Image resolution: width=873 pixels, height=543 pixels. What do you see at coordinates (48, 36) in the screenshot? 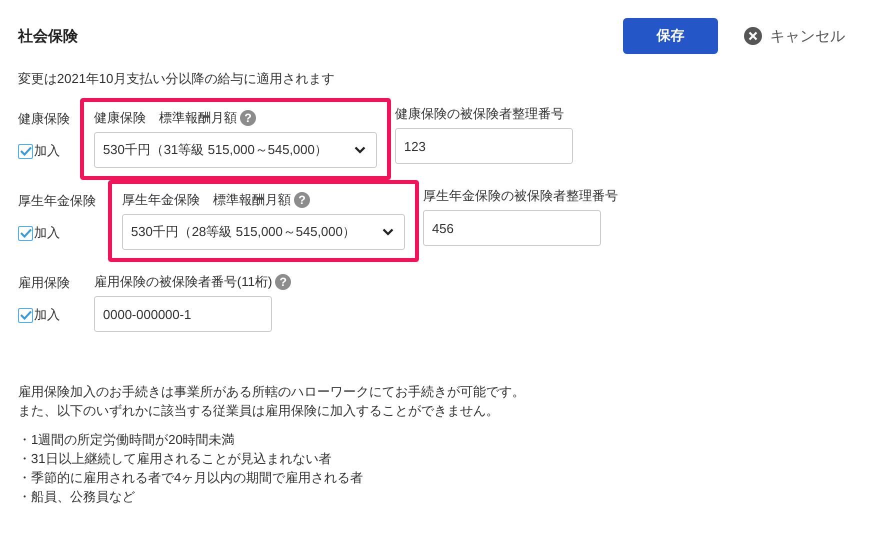
I see `page-title: 社会保険` at bounding box center [48, 36].